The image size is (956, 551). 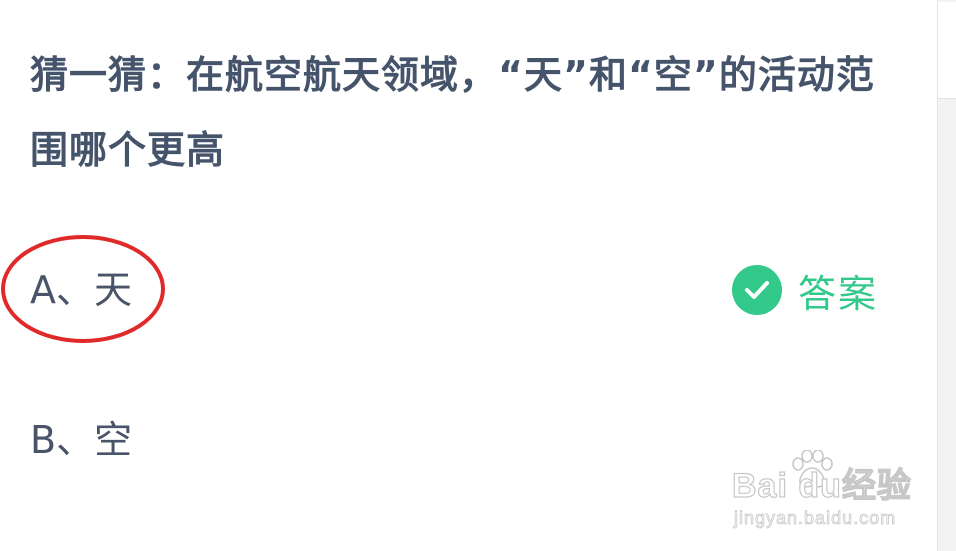 I want to click on watermark-url: jingyan.baidu.com, so click(x=815, y=518).